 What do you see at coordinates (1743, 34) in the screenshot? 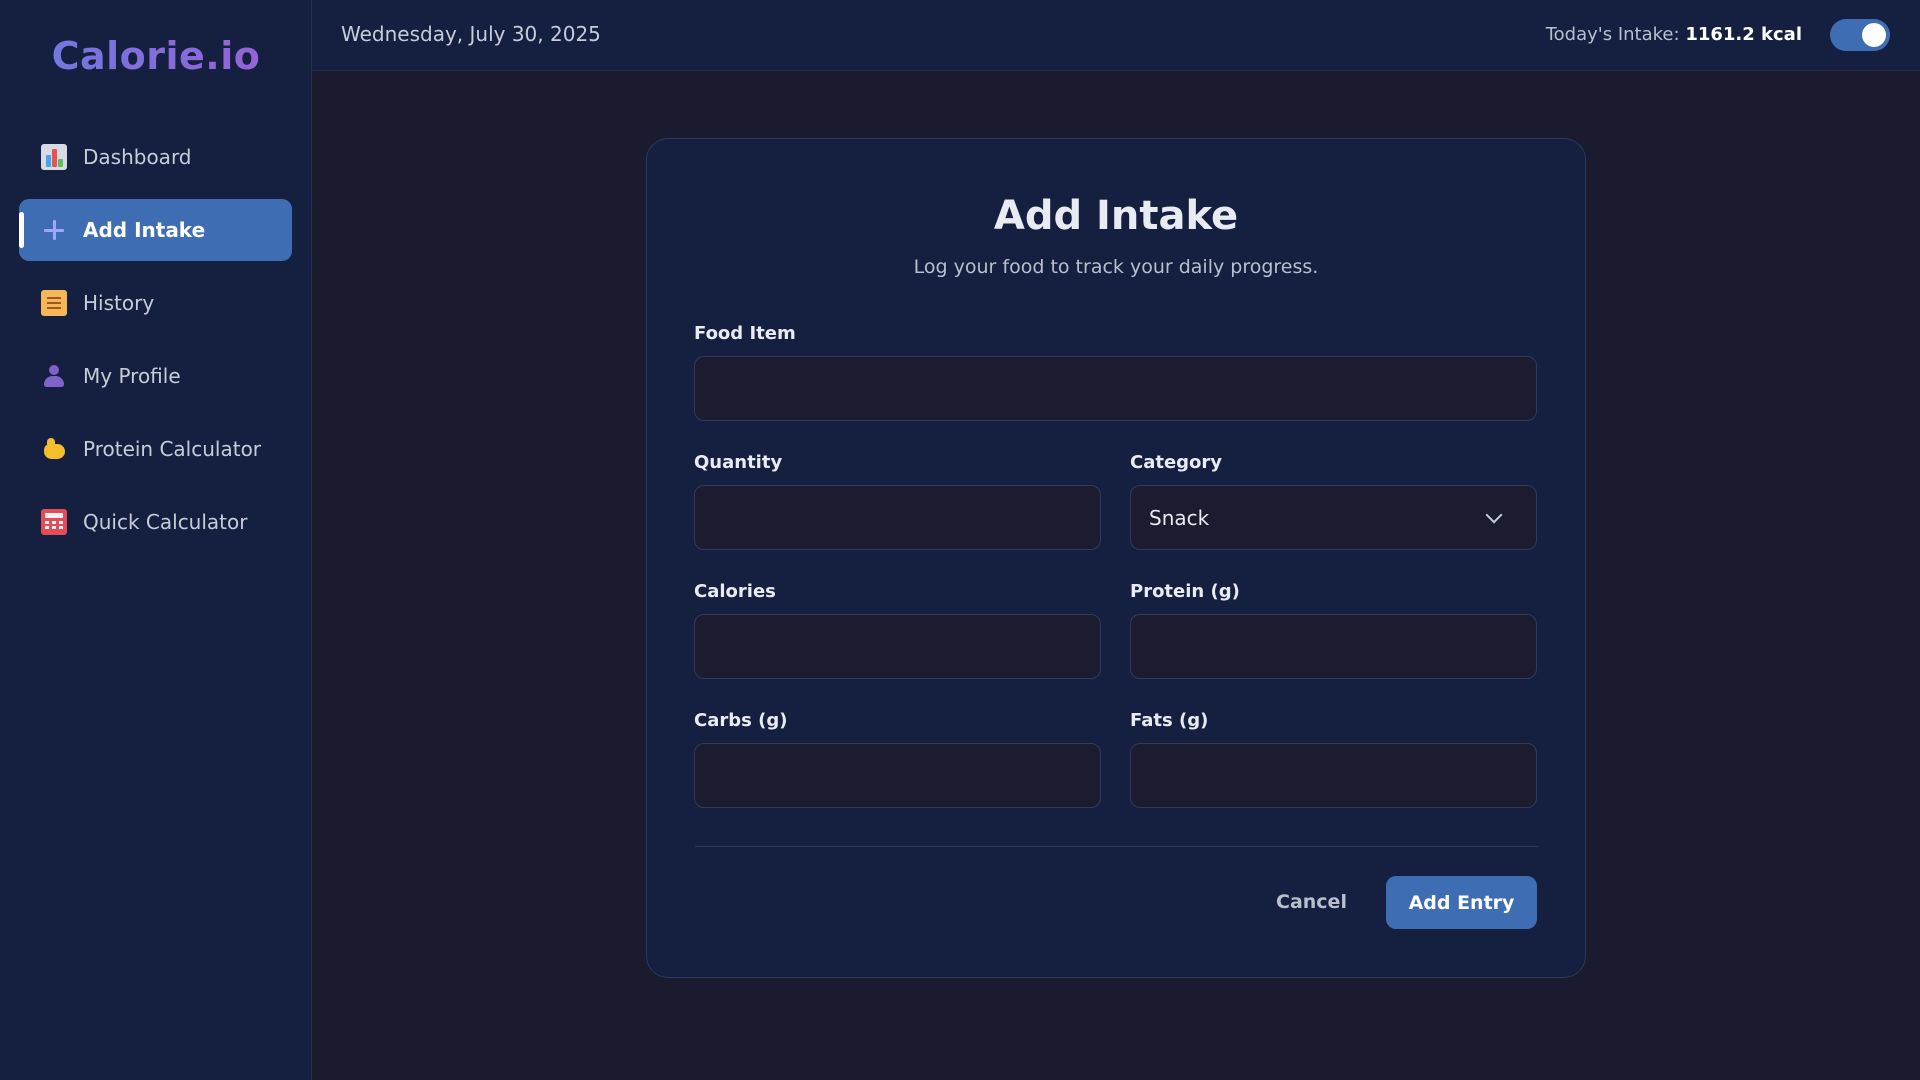
I see `intake-value: 1161.2 kcal` at bounding box center [1743, 34].